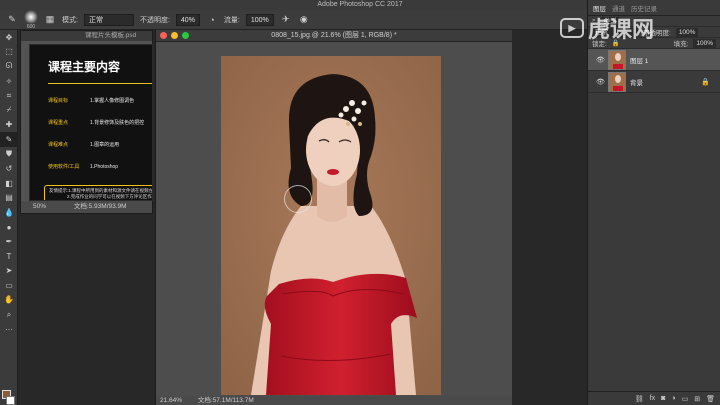 The image size is (720, 405). What do you see at coordinates (654, 60) in the screenshot?
I see `layer-row-layer1: 👁 图层 1` at bounding box center [654, 60].